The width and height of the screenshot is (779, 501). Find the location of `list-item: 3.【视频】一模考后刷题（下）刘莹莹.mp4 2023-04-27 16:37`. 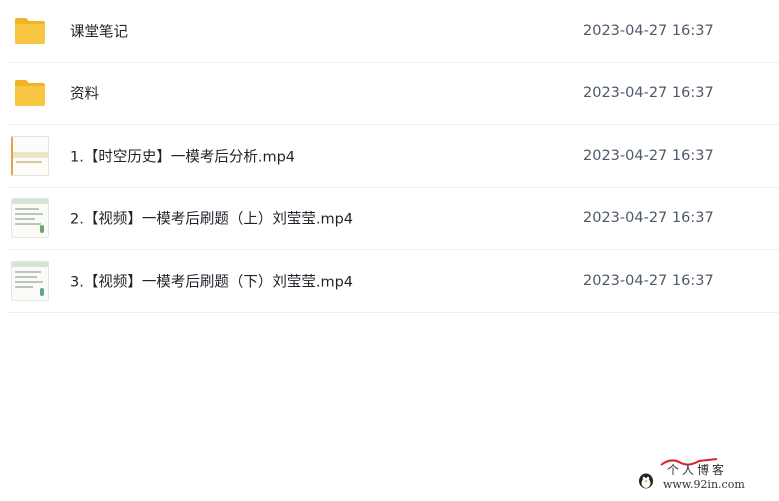

list-item: 3.【视频】一模考后刷题（下）刘莹莹.mp4 2023-04-27 16:37 is located at coordinates (393, 281).